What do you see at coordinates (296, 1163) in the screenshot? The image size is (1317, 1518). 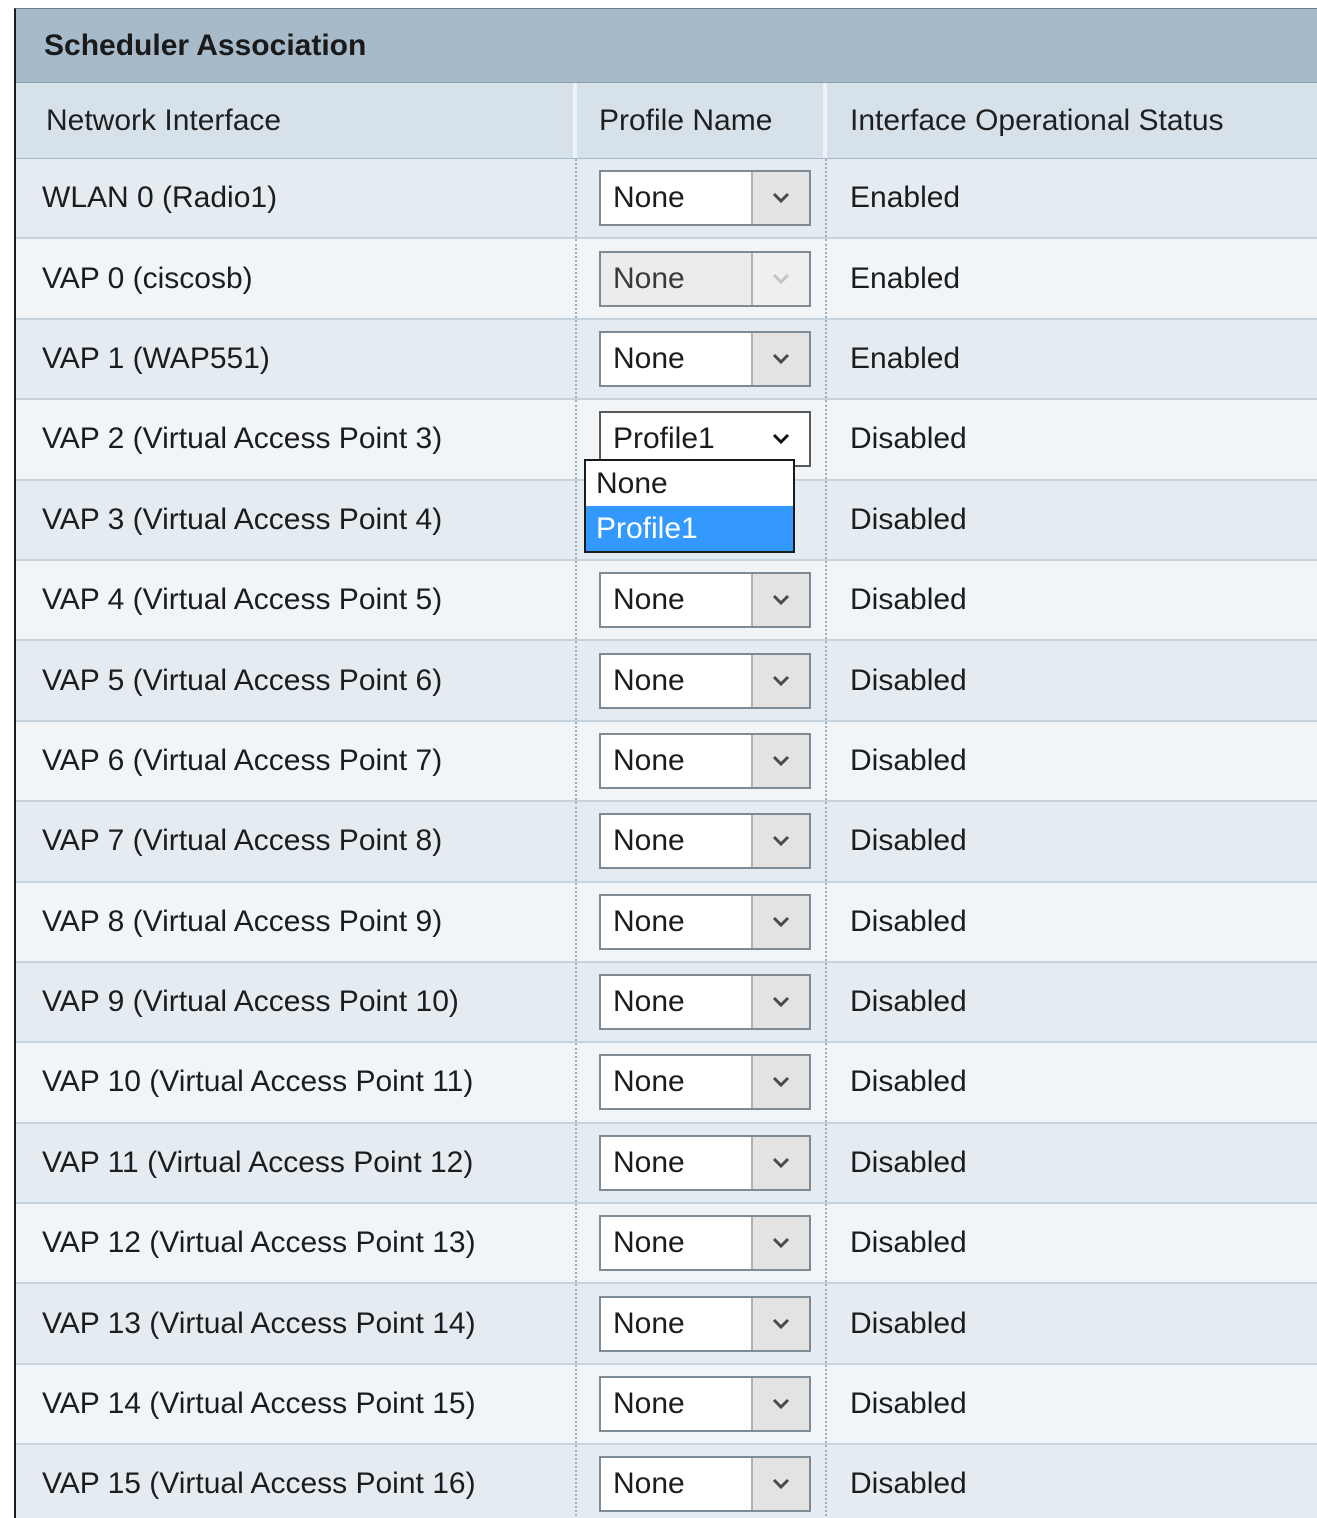 I see `network-interface-cell: VAP 11 (Virtual Access Point 12)` at bounding box center [296, 1163].